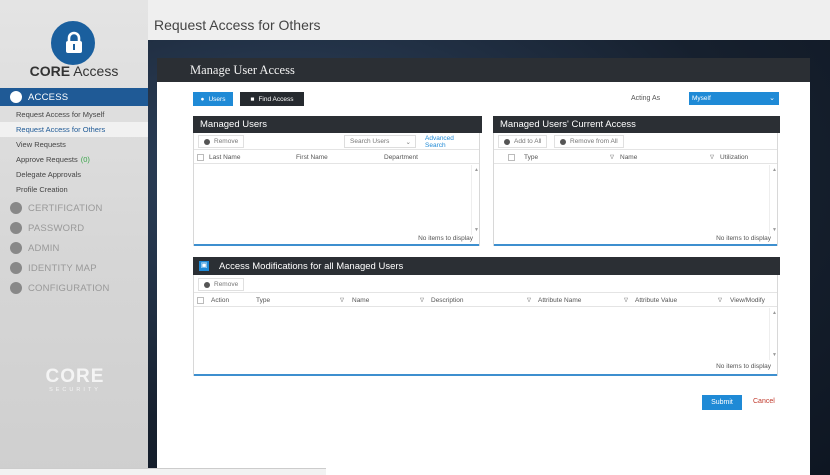 The width and height of the screenshot is (830, 475). Describe the element at coordinates (75, 376) in the screenshot. I see `core-security-logo: CORE` at that location.